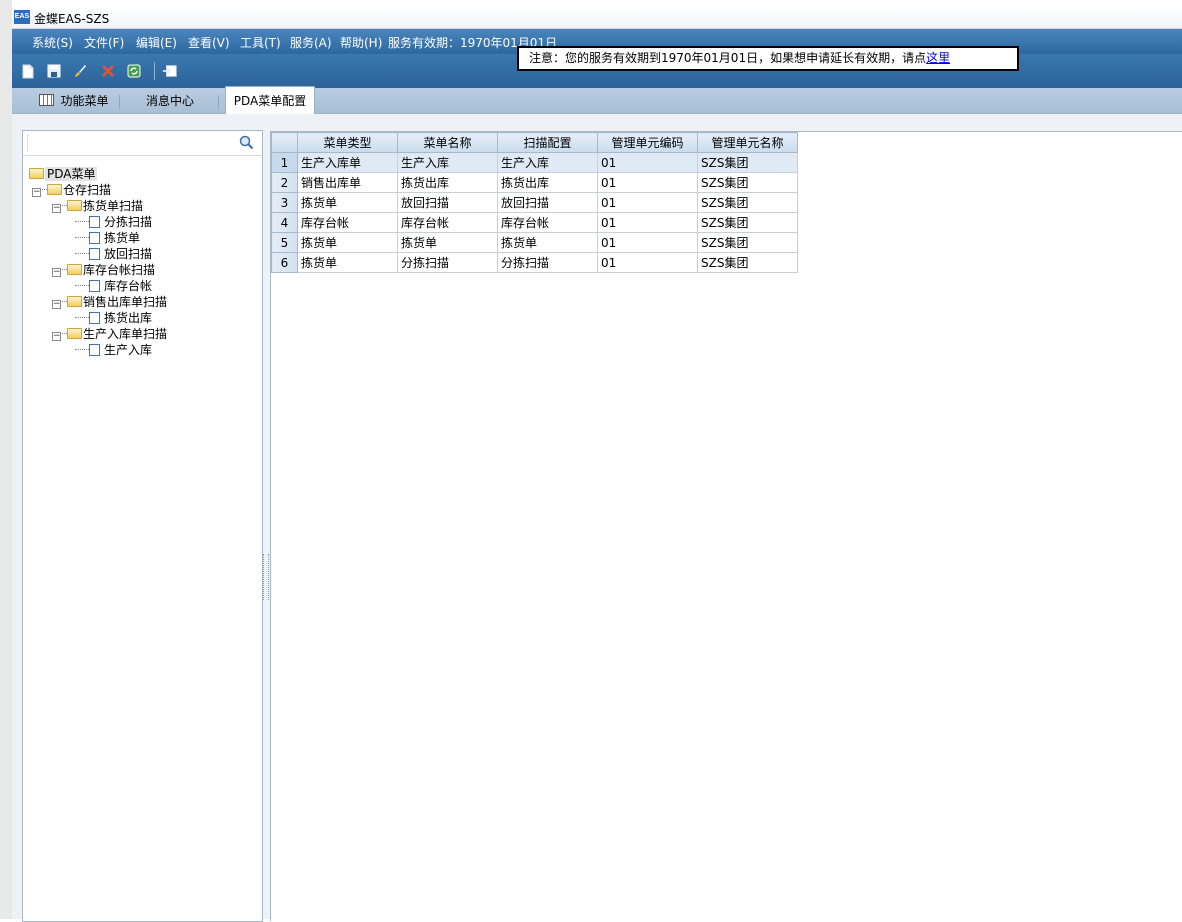 This screenshot has width=1182, height=922. What do you see at coordinates (447, 222) in the screenshot?
I see `cell-menu-name: 库存台帐` at bounding box center [447, 222].